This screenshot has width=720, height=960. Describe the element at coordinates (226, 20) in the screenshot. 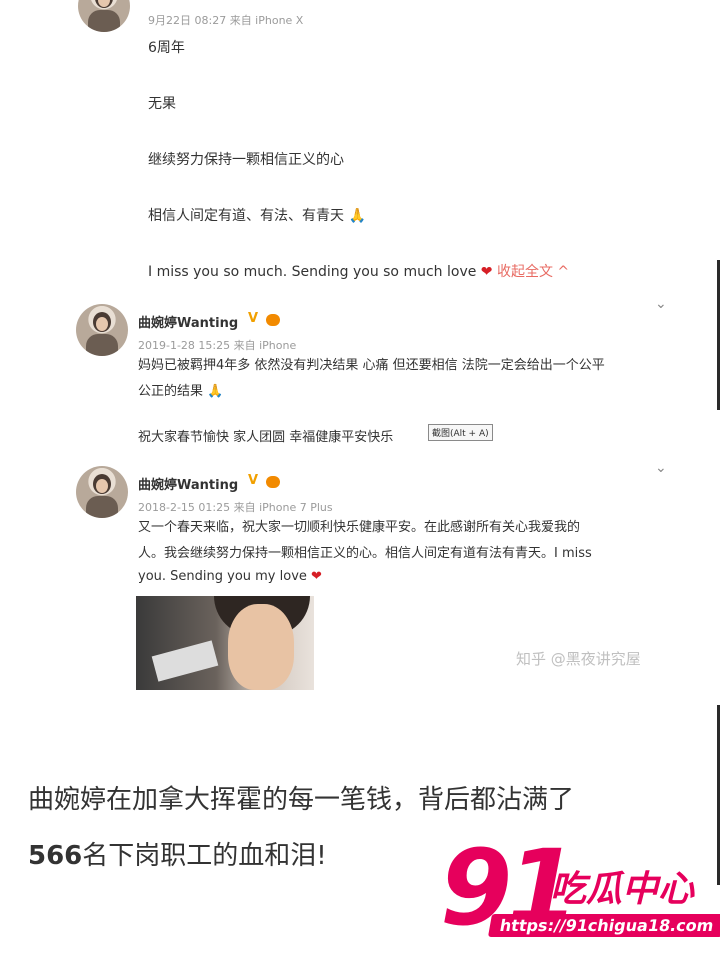

I see `post-time: 9月22日 08:27 来自 iPhone X` at that location.